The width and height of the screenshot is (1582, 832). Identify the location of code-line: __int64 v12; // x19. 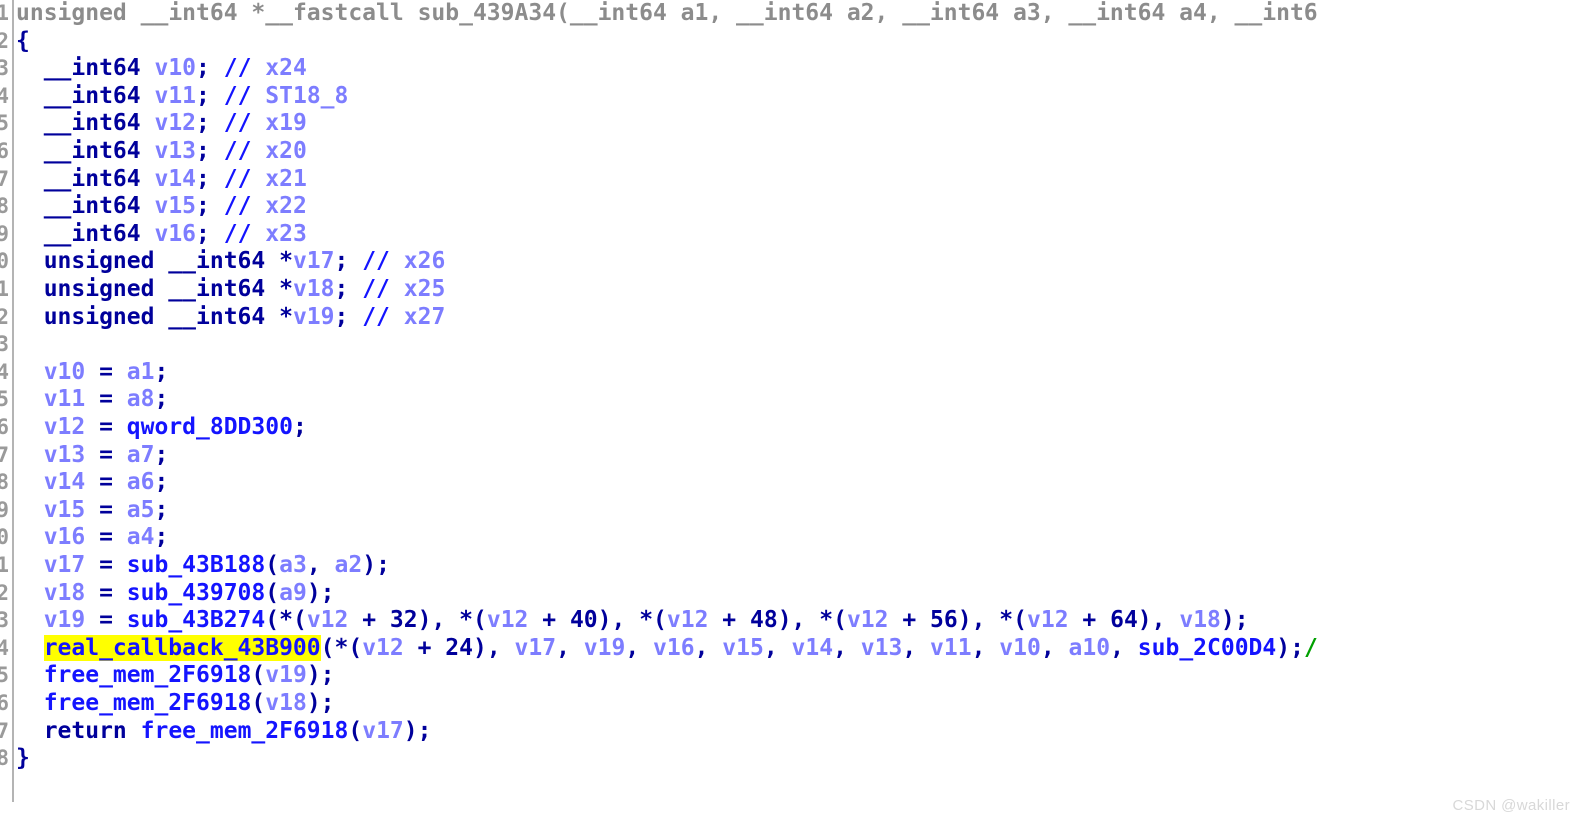
(175, 124).